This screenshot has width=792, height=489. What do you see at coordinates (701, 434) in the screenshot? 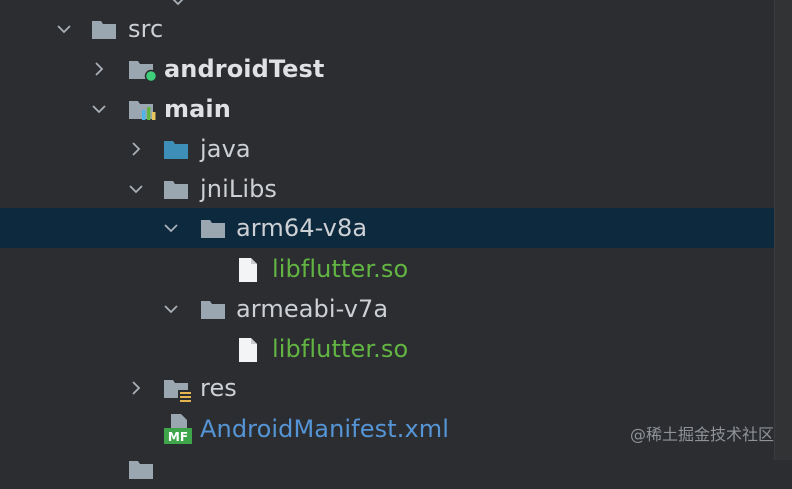
I see `watermark-text: @稀土掘金技术社区` at bounding box center [701, 434].